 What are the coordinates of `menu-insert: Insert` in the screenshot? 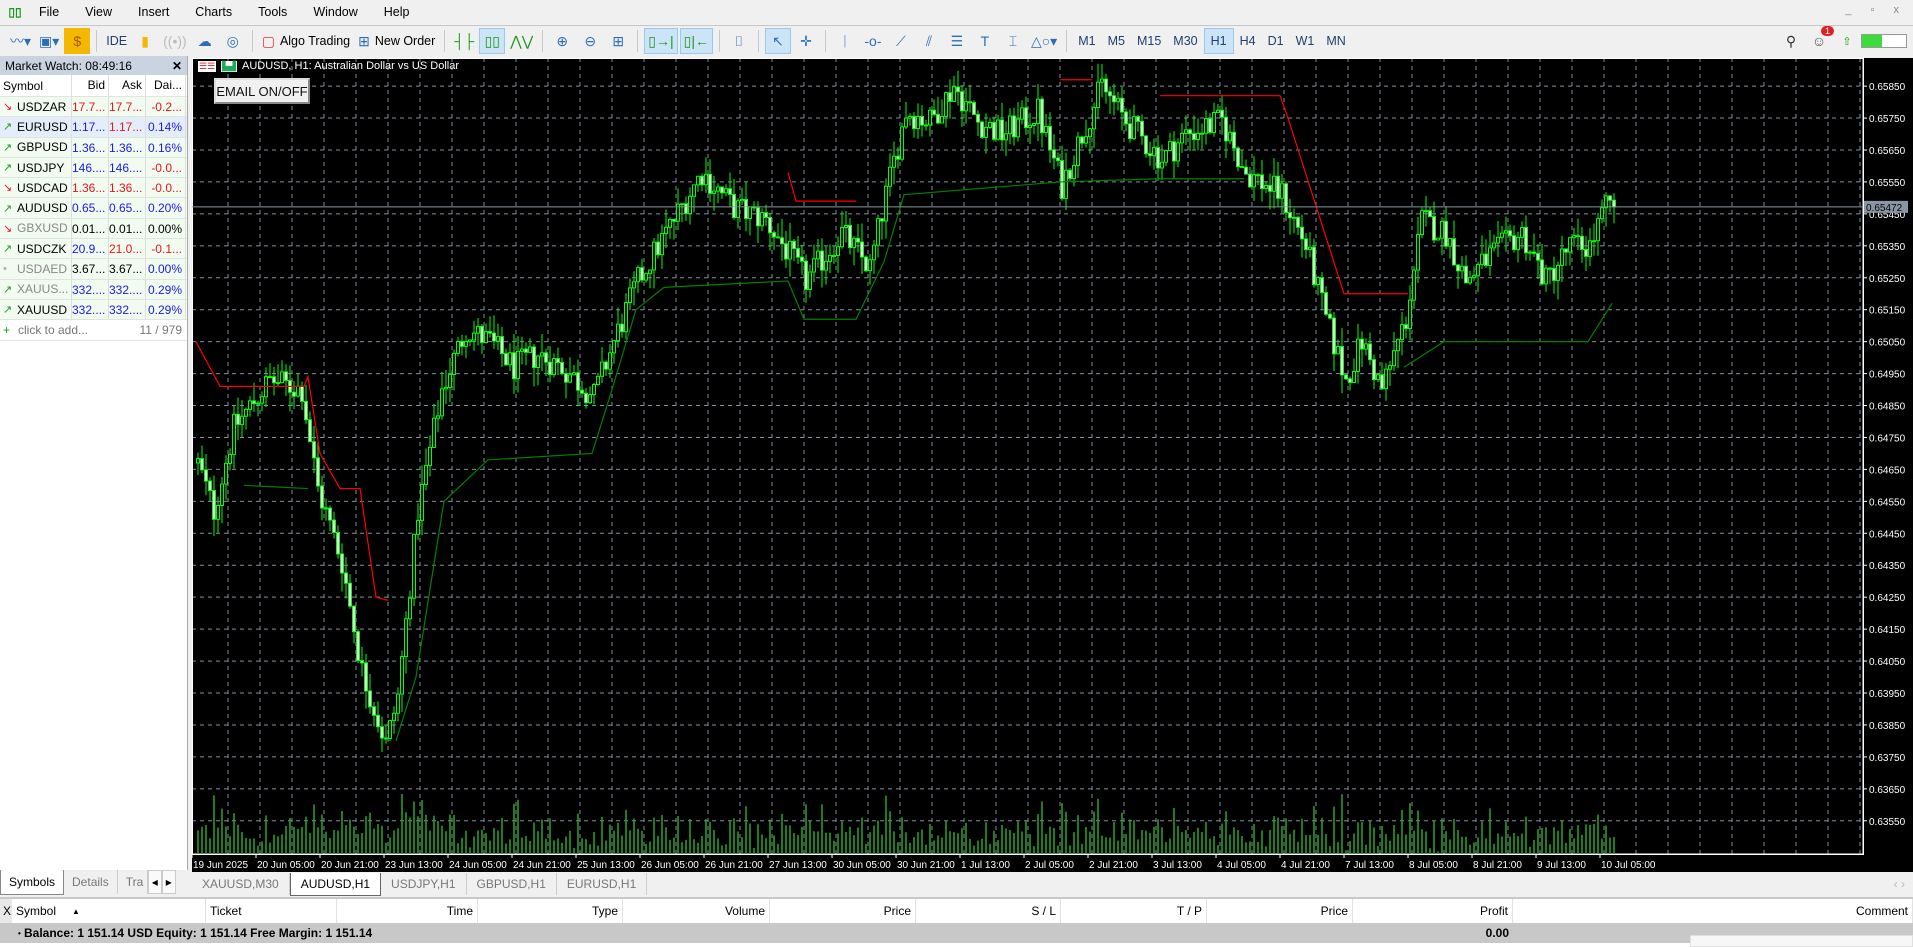 It's located at (153, 12).